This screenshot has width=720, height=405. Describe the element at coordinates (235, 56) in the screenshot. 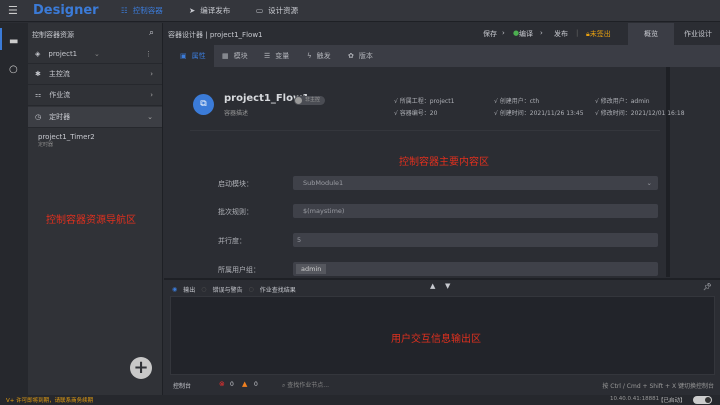

I see `subtab-modules: ▦ 模块` at that location.